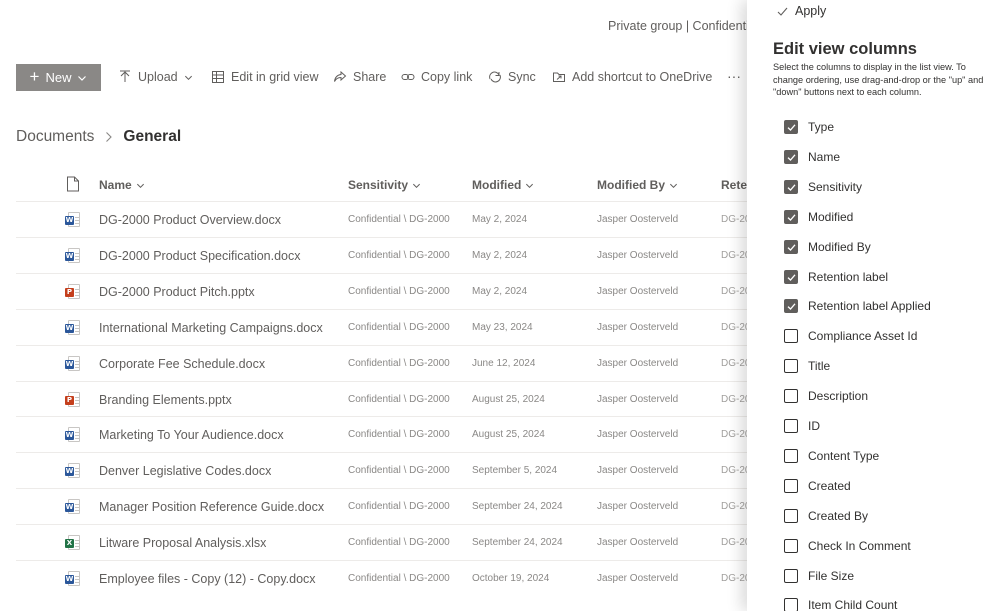 The width and height of the screenshot is (1000, 611). Describe the element at coordinates (826, 516) in the screenshot. I see `column-option: Created By` at that location.